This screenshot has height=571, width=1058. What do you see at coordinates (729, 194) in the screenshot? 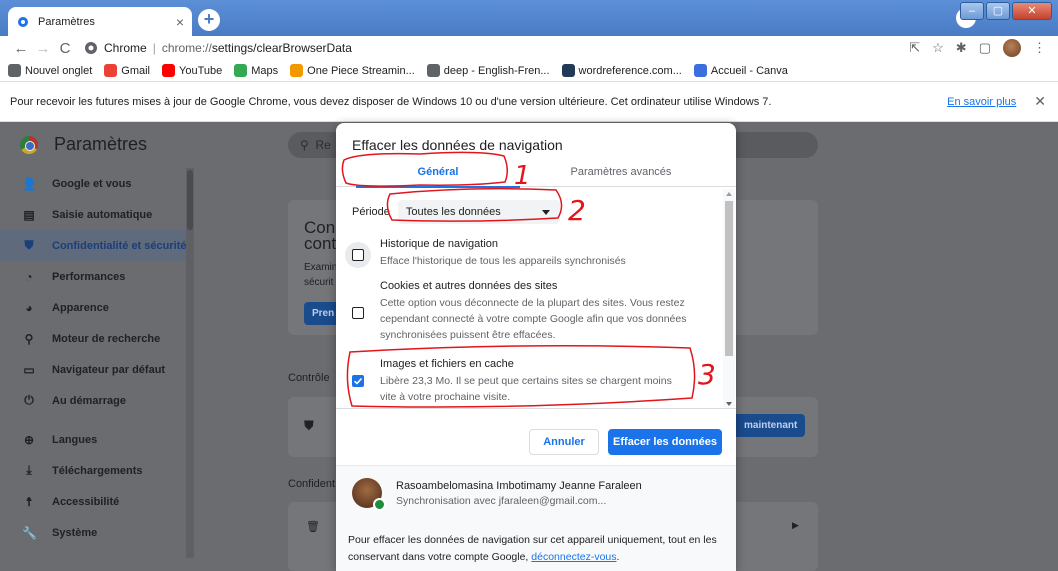
I see `scroll-up-arrow-icon` at bounding box center [729, 194].